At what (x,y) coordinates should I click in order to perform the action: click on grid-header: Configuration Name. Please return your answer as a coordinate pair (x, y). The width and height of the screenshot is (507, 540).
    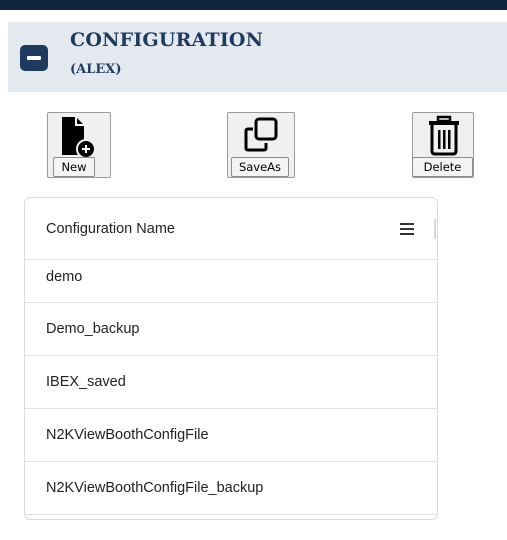
    Looking at the image, I should click on (231, 229).